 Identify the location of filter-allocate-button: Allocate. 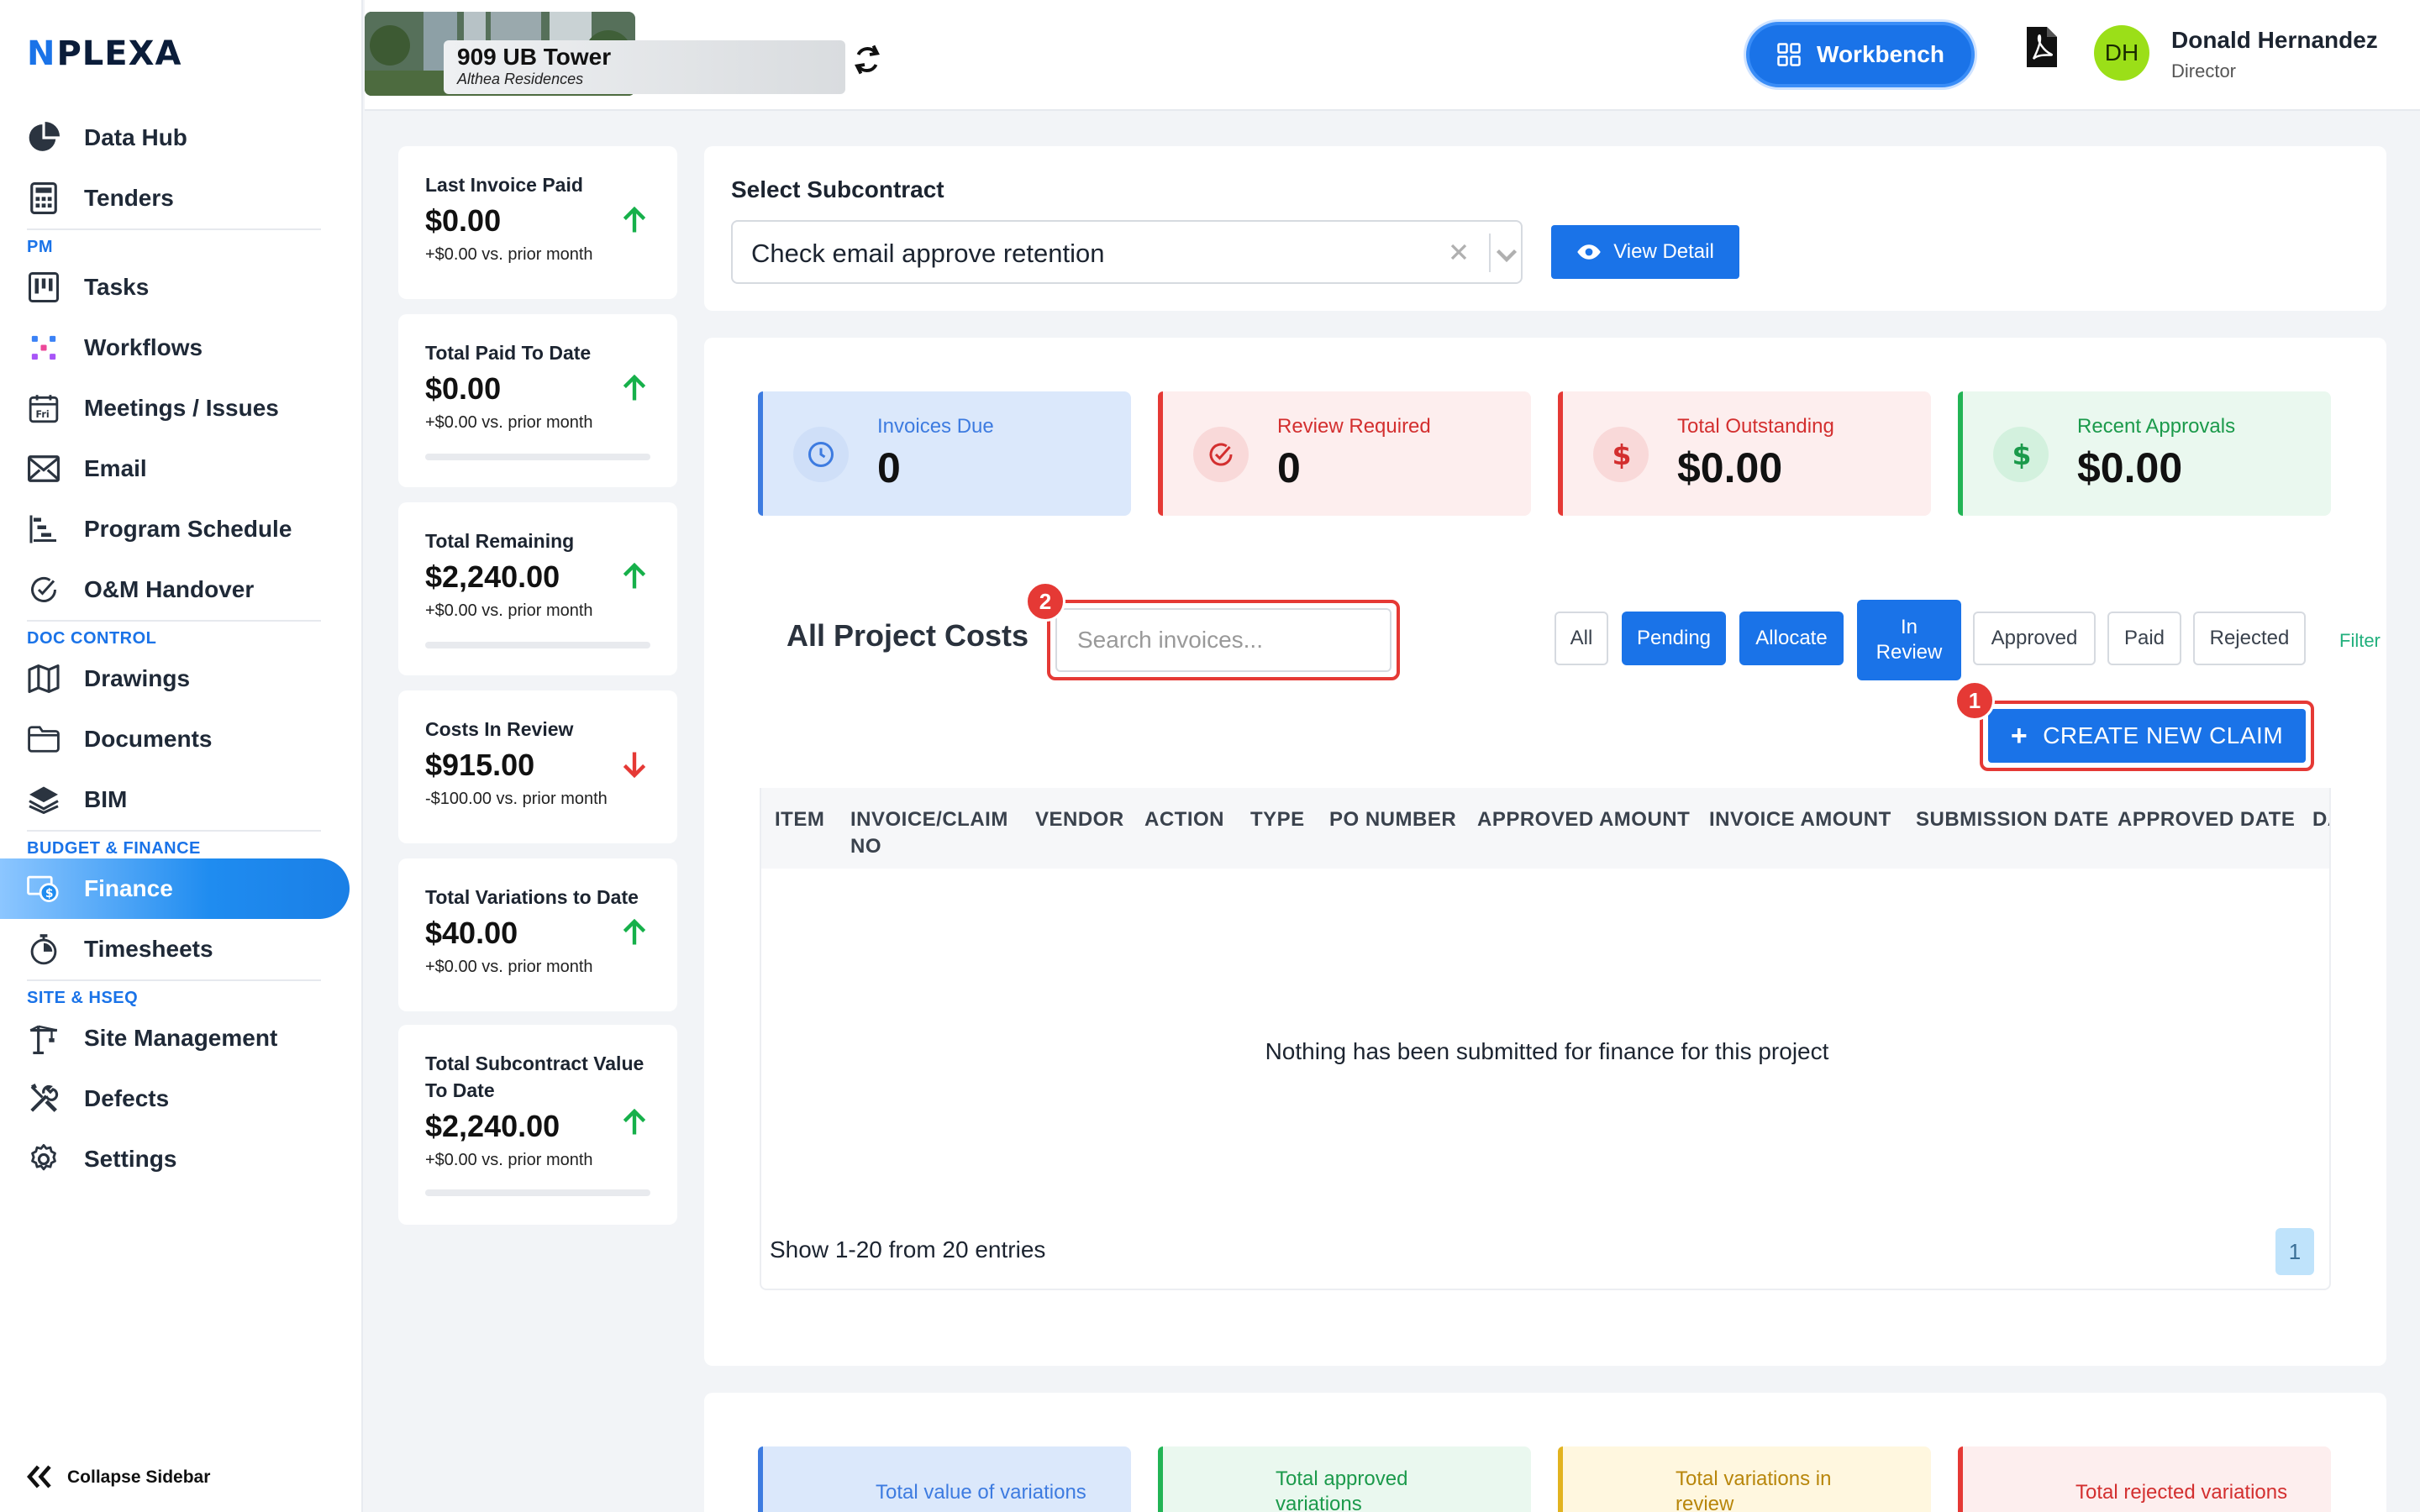
(1792, 638).